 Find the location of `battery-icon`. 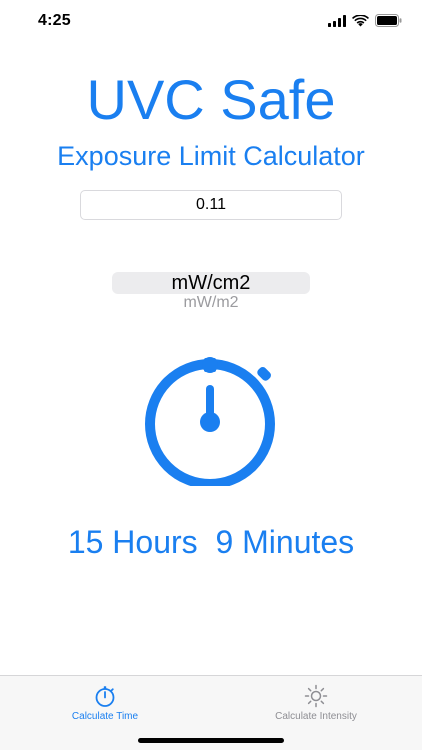

battery-icon is located at coordinates (388, 20).